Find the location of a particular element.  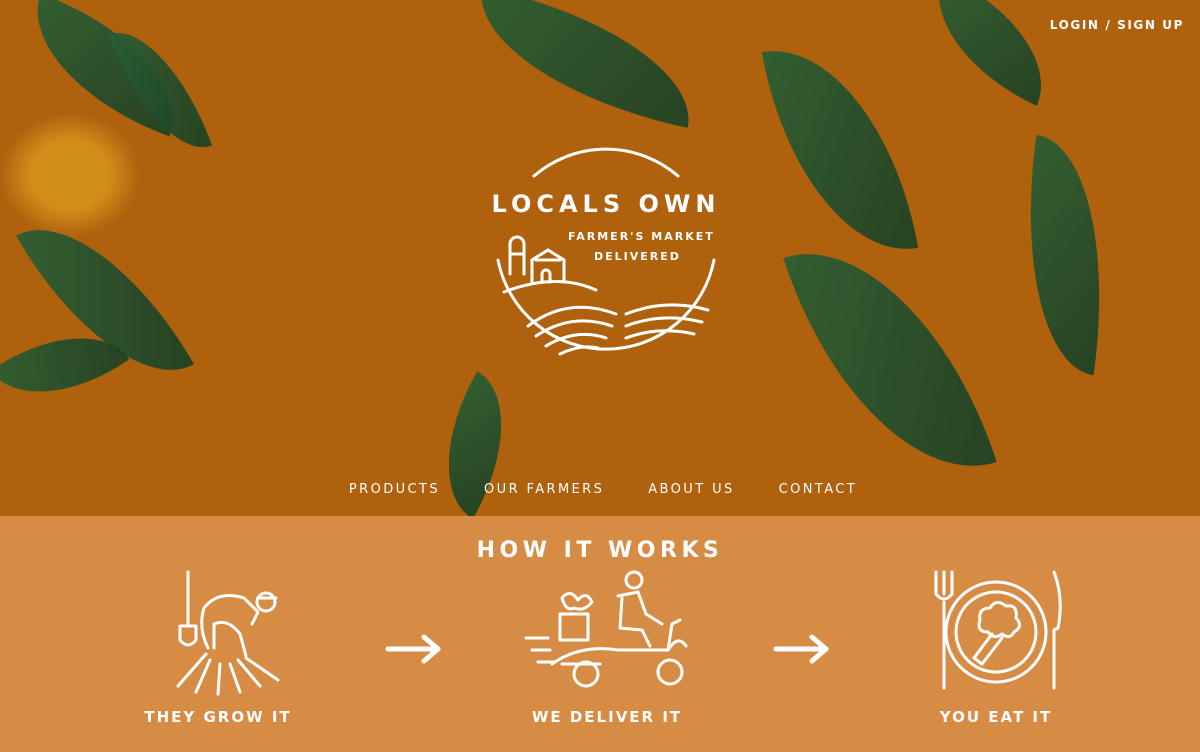

brand-tagline-line1: FARMER'S MARKET is located at coordinates (641, 236).